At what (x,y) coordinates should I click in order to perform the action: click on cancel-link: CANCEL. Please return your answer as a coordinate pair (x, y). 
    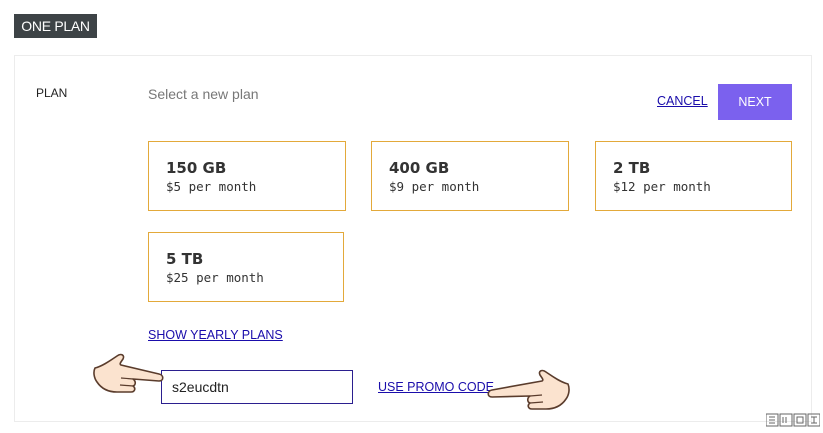
    Looking at the image, I should click on (682, 101).